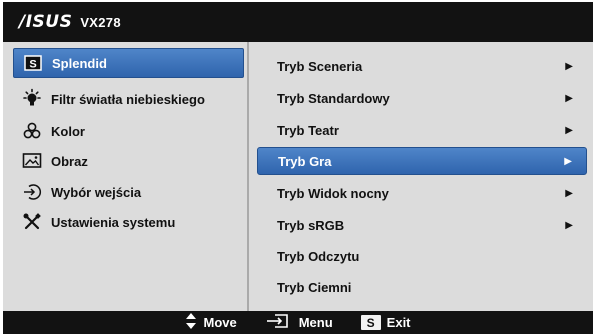  I want to click on s-key-icon: S, so click(370, 322).